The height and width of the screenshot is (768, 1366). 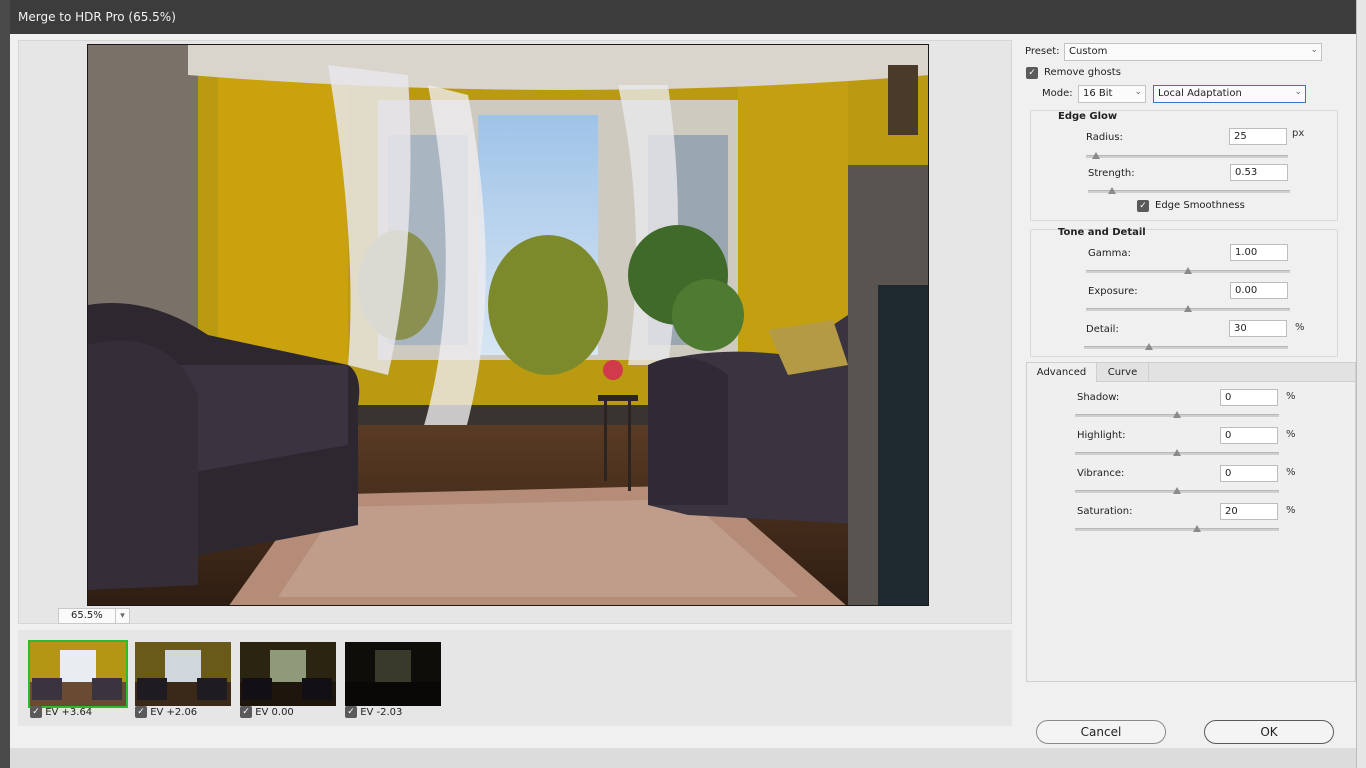 I want to click on detail-label: Detail:, so click(x=1102, y=329).